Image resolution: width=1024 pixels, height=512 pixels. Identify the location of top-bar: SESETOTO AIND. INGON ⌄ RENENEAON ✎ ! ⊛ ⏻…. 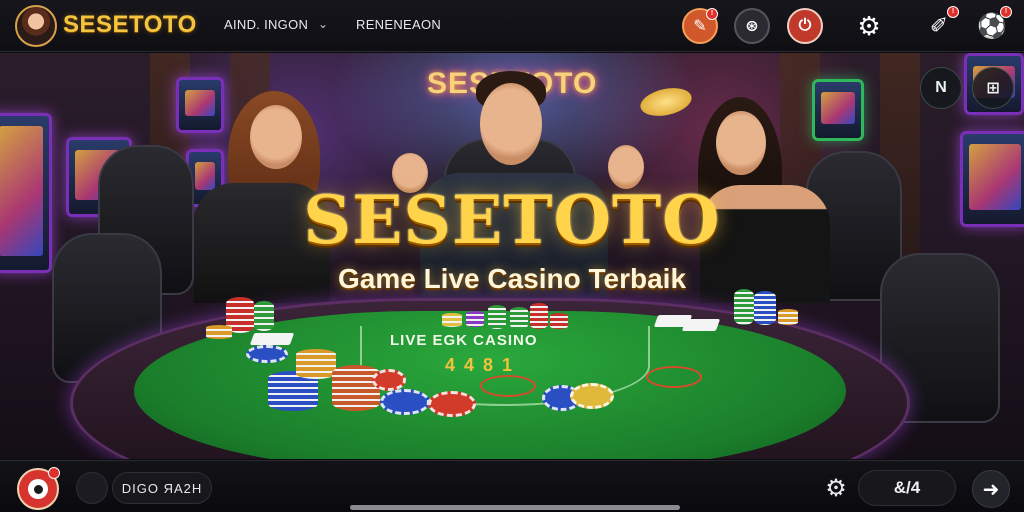
(512, 26).